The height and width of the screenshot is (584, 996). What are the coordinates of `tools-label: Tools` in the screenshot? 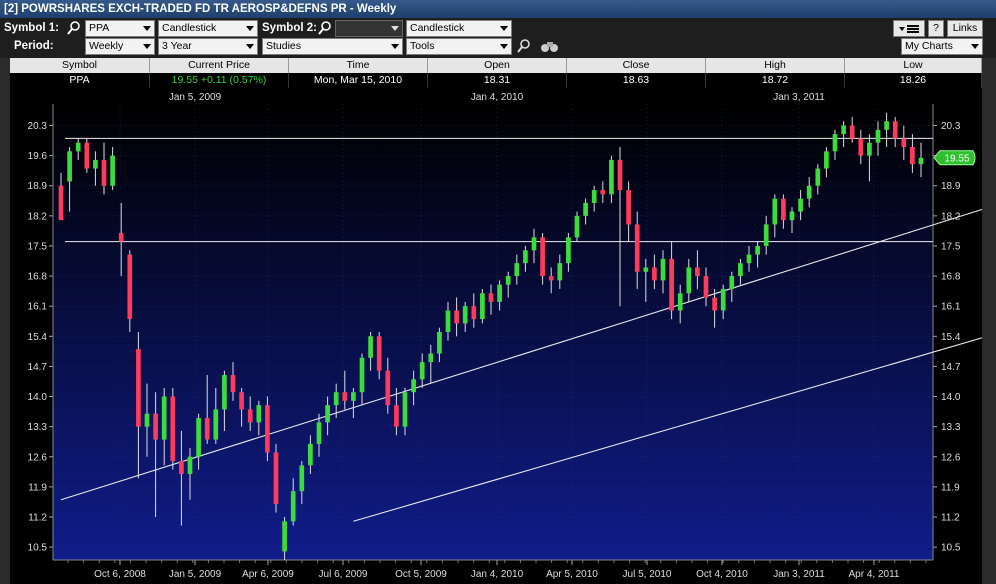 It's located at (422, 46).